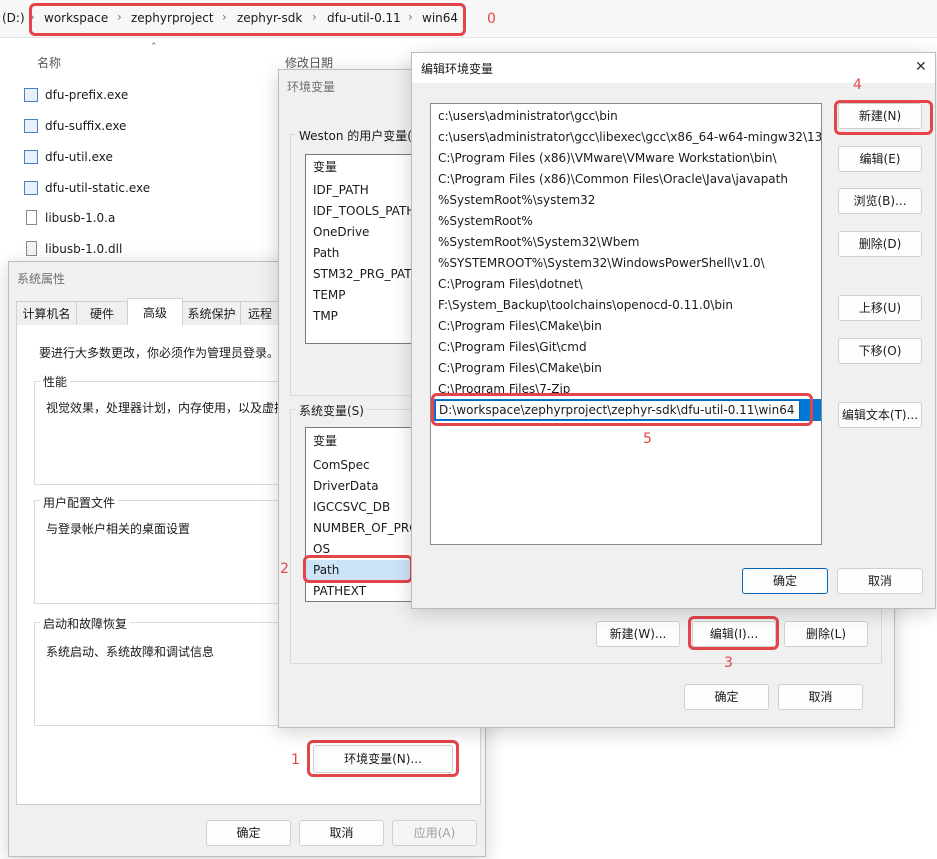 Image resolution: width=937 pixels, height=859 pixels. Describe the element at coordinates (820, 697) in the screenshot. I see `envvars-cancel-button: 取消` at that location.